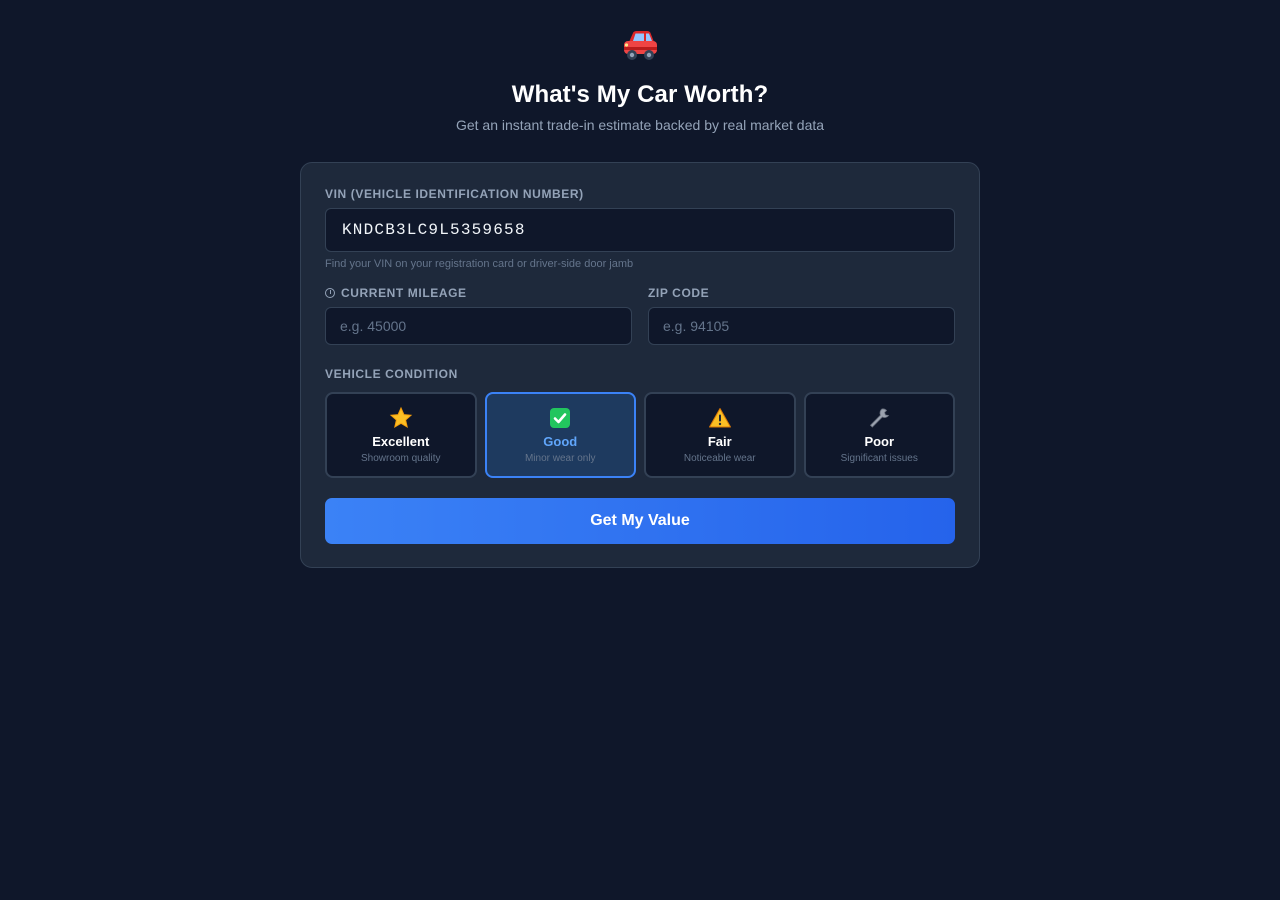 This screenshot has width=1280, height=900. Describe the element at coordinates (640, 94) in the screenshot. I see `page-title: What's My Car Worth?` at that location.